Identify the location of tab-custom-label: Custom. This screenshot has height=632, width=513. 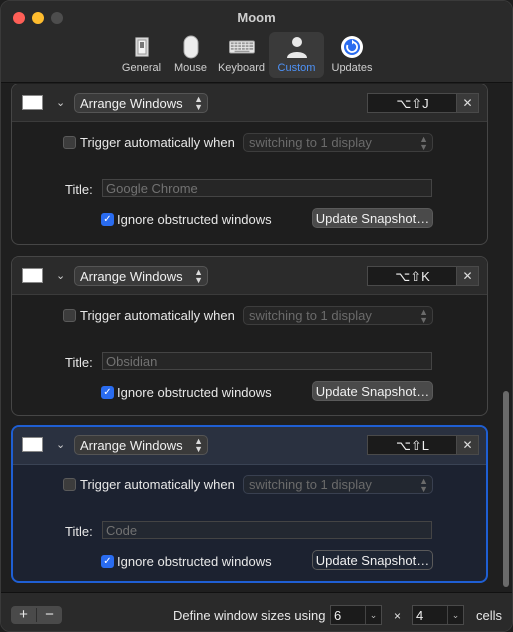
(296, 68).